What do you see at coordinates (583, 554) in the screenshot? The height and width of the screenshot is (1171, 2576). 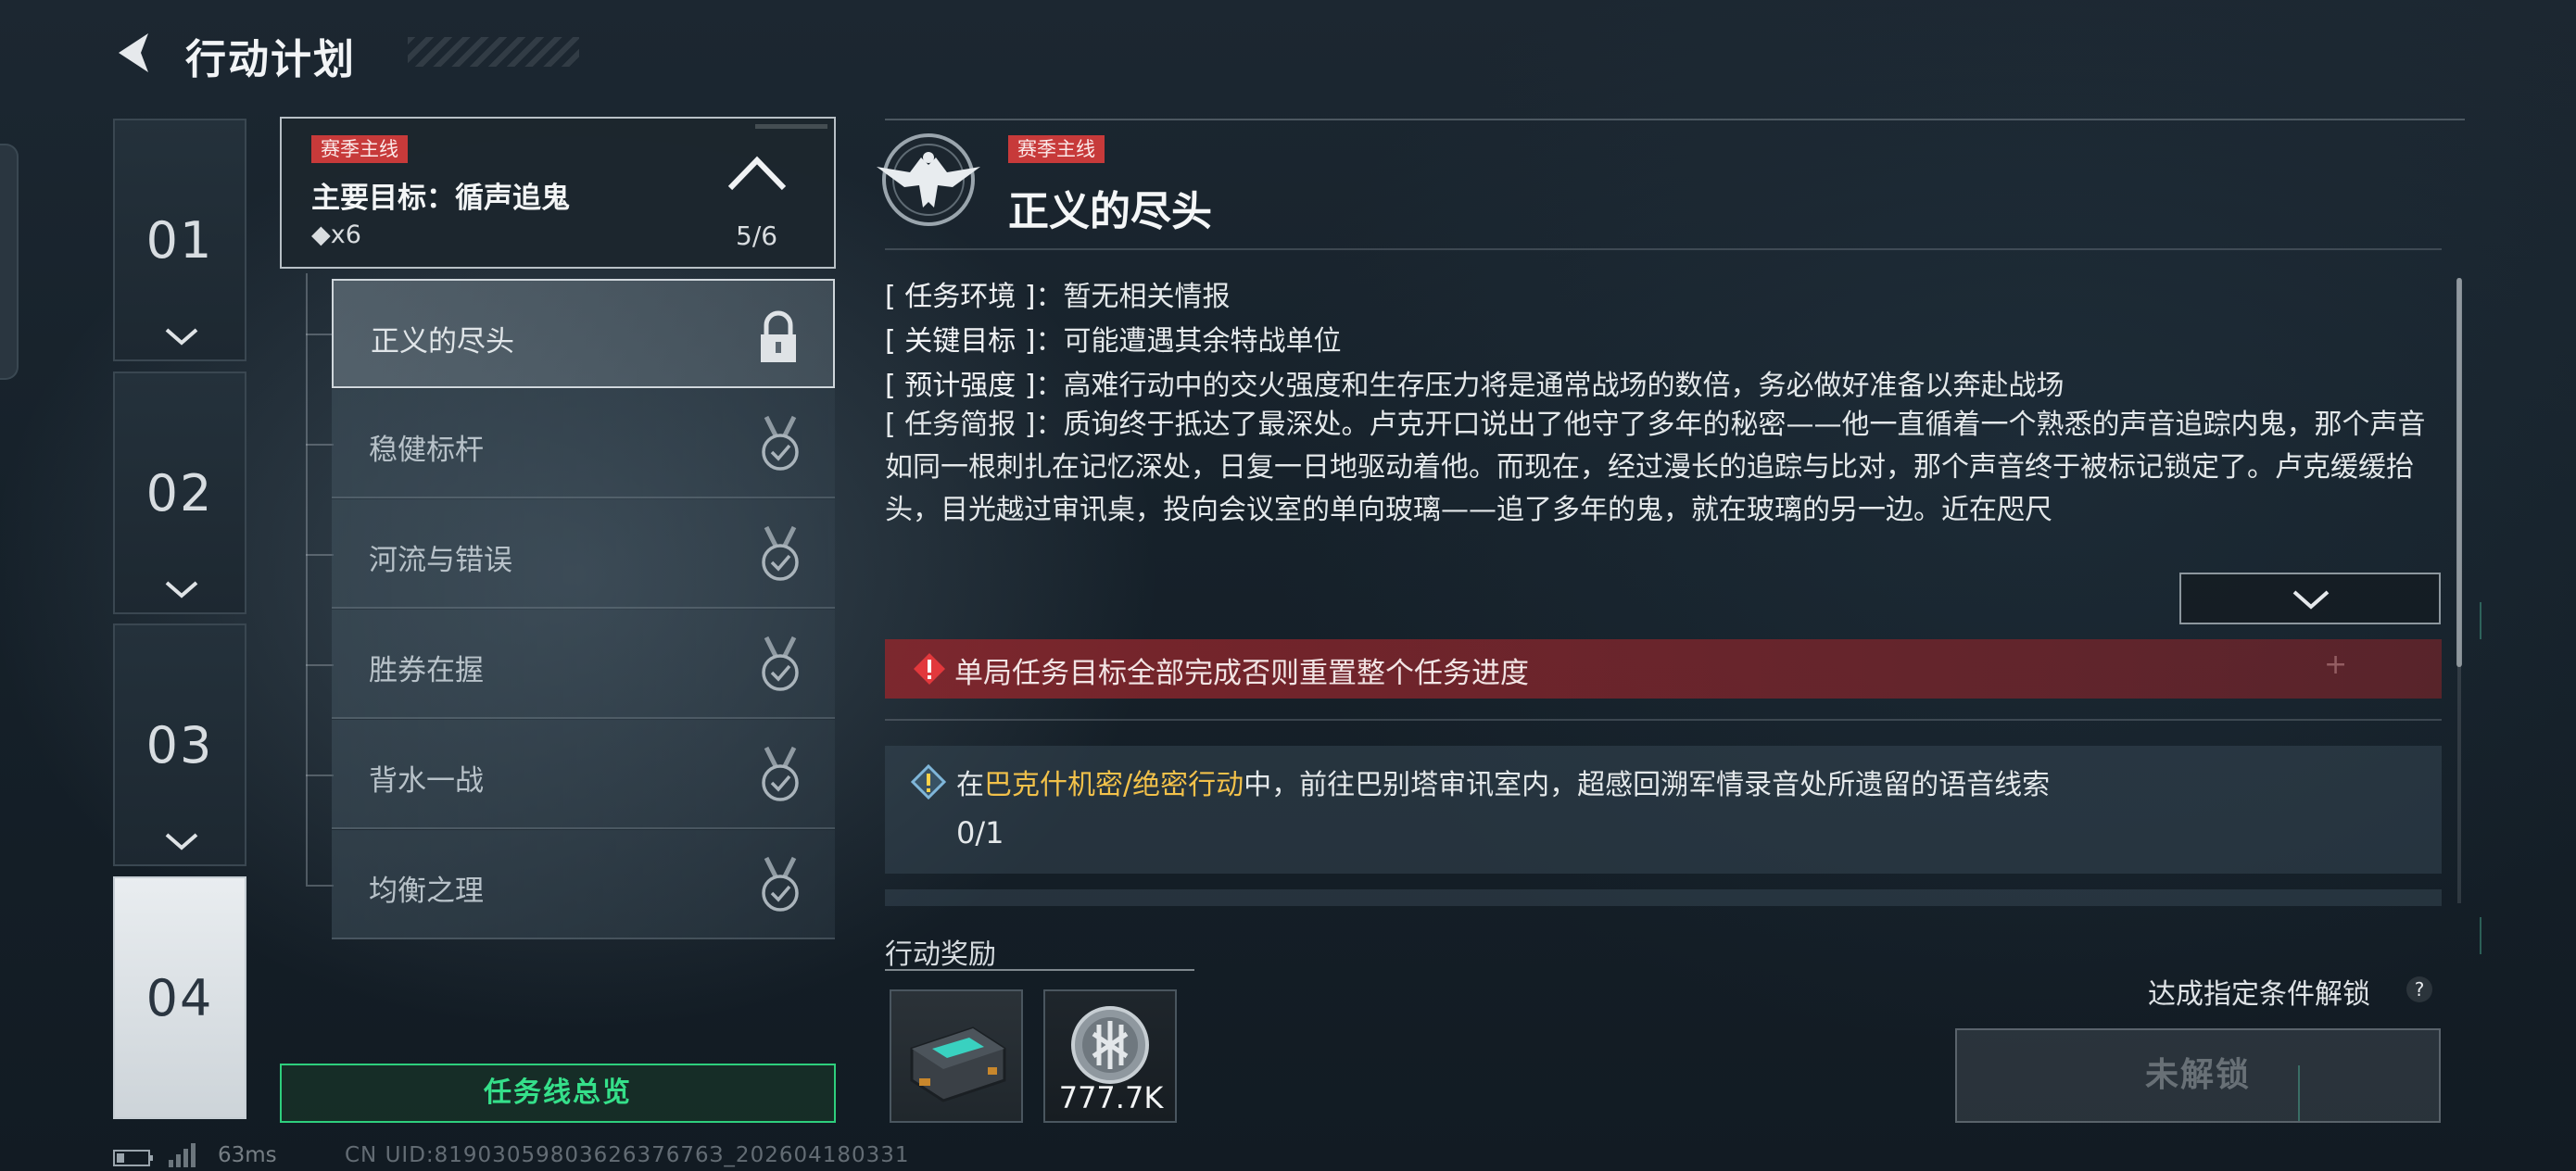 I see `sub-mission-item: 河流与错误` at bounding box center [583, 554].